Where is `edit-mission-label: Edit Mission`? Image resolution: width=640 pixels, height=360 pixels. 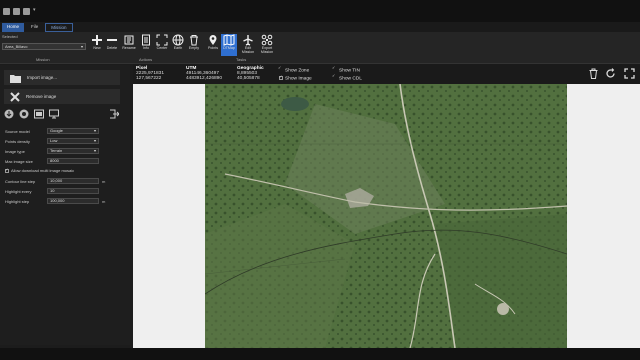 edit-mission-label: Edit Mission is located at coordinates (248, 50).